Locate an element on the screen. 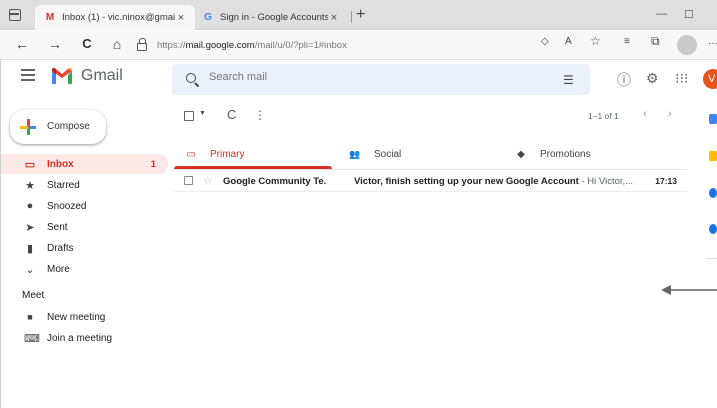 The width and height of the screenshot is (717, 408). home-button: ⌂ is located at coordinates (117, 44).